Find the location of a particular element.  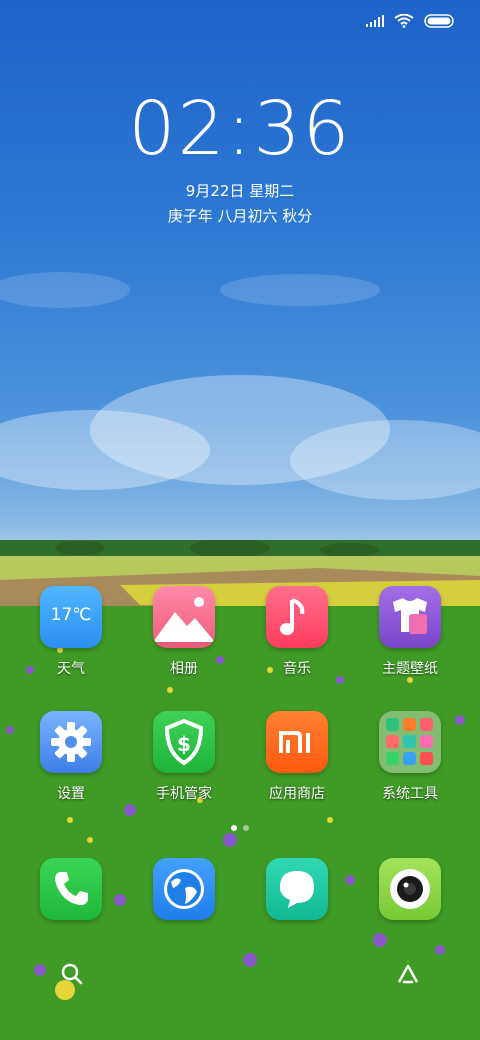

app-vault-icon is located at coordinates (408, 974).